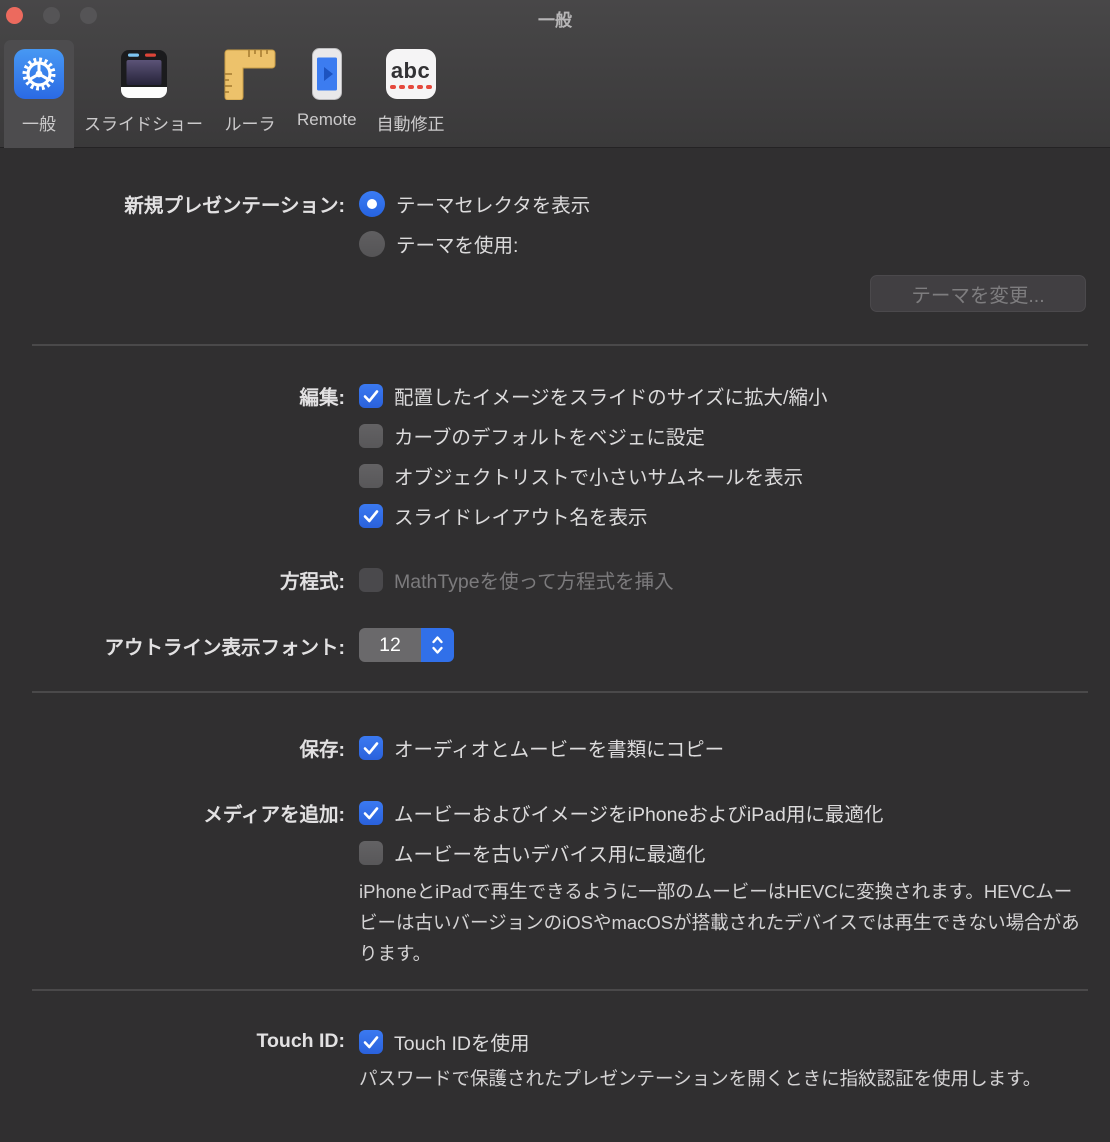 The height and width of the screenshot is (1142, 1110). What do you see at coordinates (352, 435) in the screenshot?
I see `editing-row-2: カーブのデフォルトをベジェに設定` at bounding box center [352, 435].